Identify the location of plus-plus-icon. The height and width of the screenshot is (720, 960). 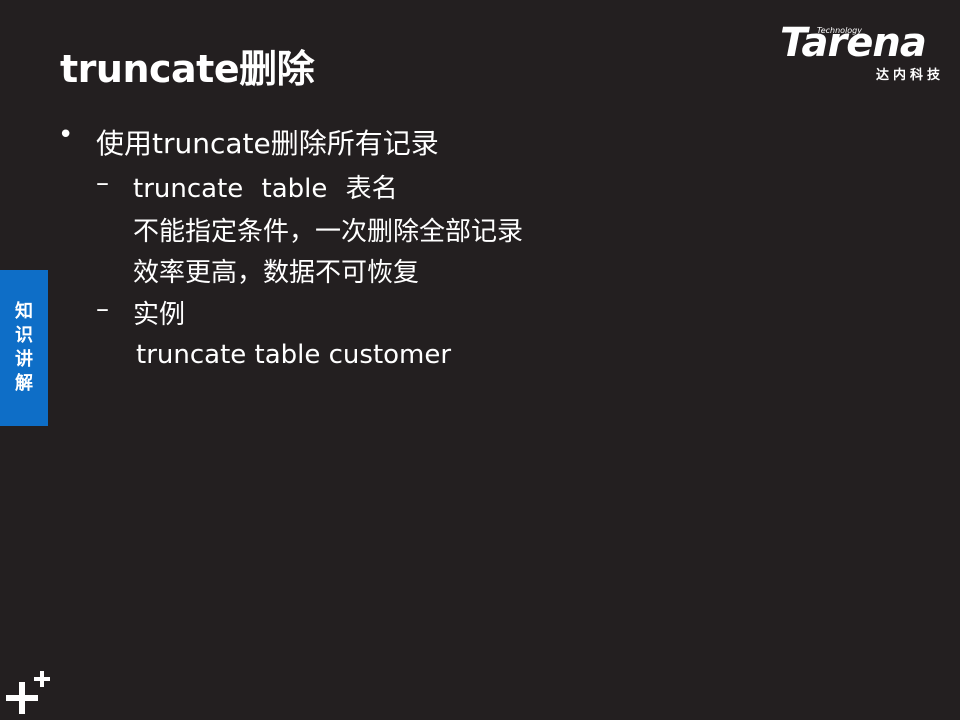
(28, 692).